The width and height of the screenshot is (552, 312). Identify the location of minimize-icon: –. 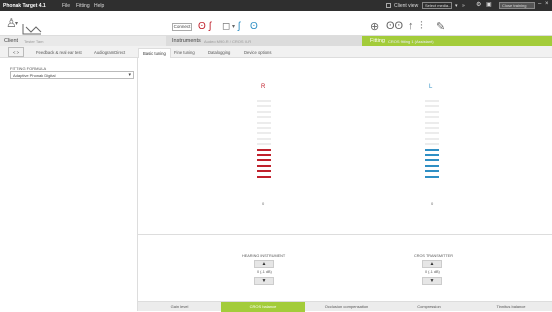
(539, 4).